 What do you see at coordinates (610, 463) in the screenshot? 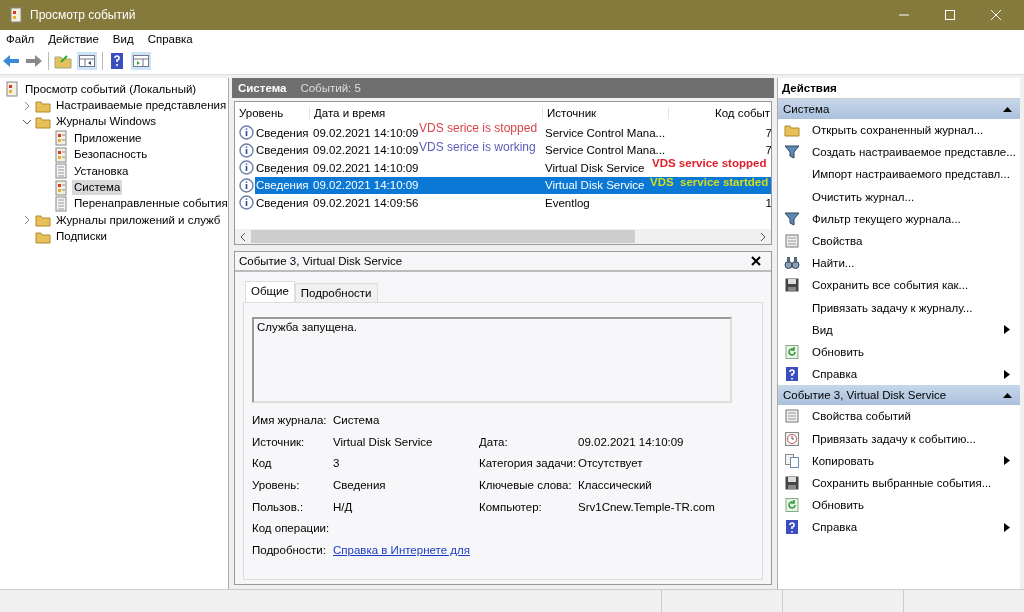
I see `field-value: Отсутствует` at bounding box center [610, 463].